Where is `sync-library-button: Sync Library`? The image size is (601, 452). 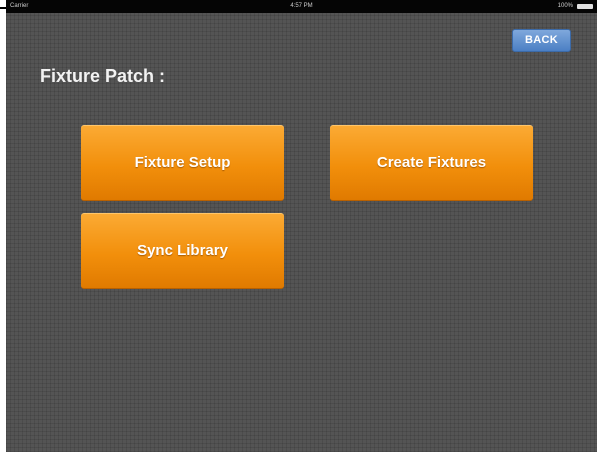 sync-library-button: Sync Library is located at coordinates (182, 251).